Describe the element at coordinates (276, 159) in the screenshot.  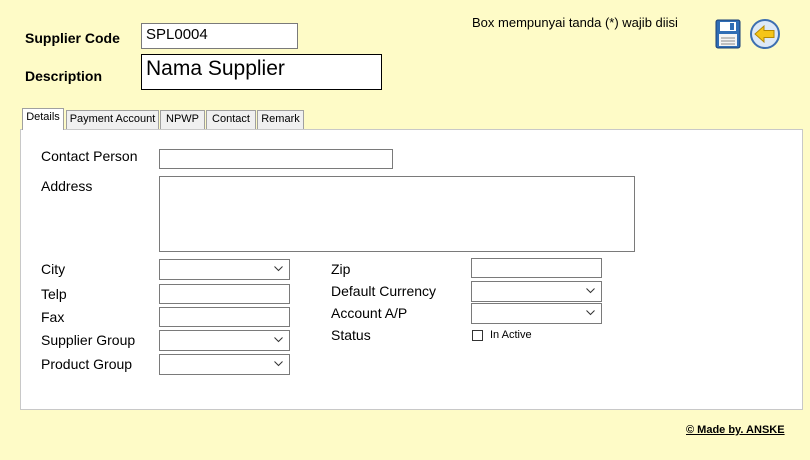
I see `contact-person-field` at that location.